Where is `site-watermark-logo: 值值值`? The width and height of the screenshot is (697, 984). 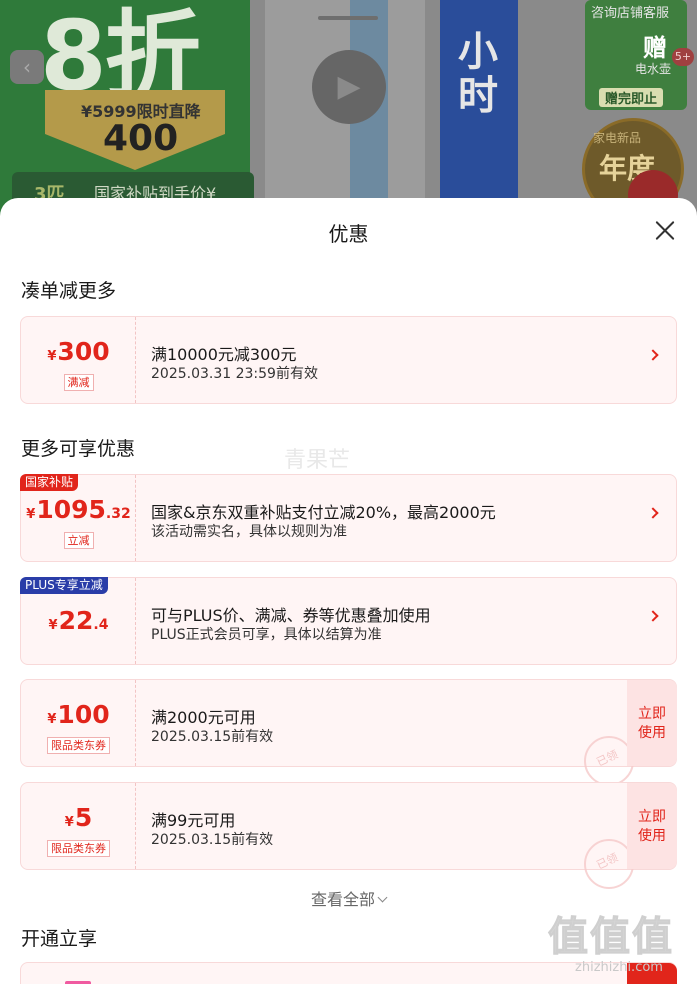
site-watermark-logo: 值值值 is located at coordinates (611, 937).